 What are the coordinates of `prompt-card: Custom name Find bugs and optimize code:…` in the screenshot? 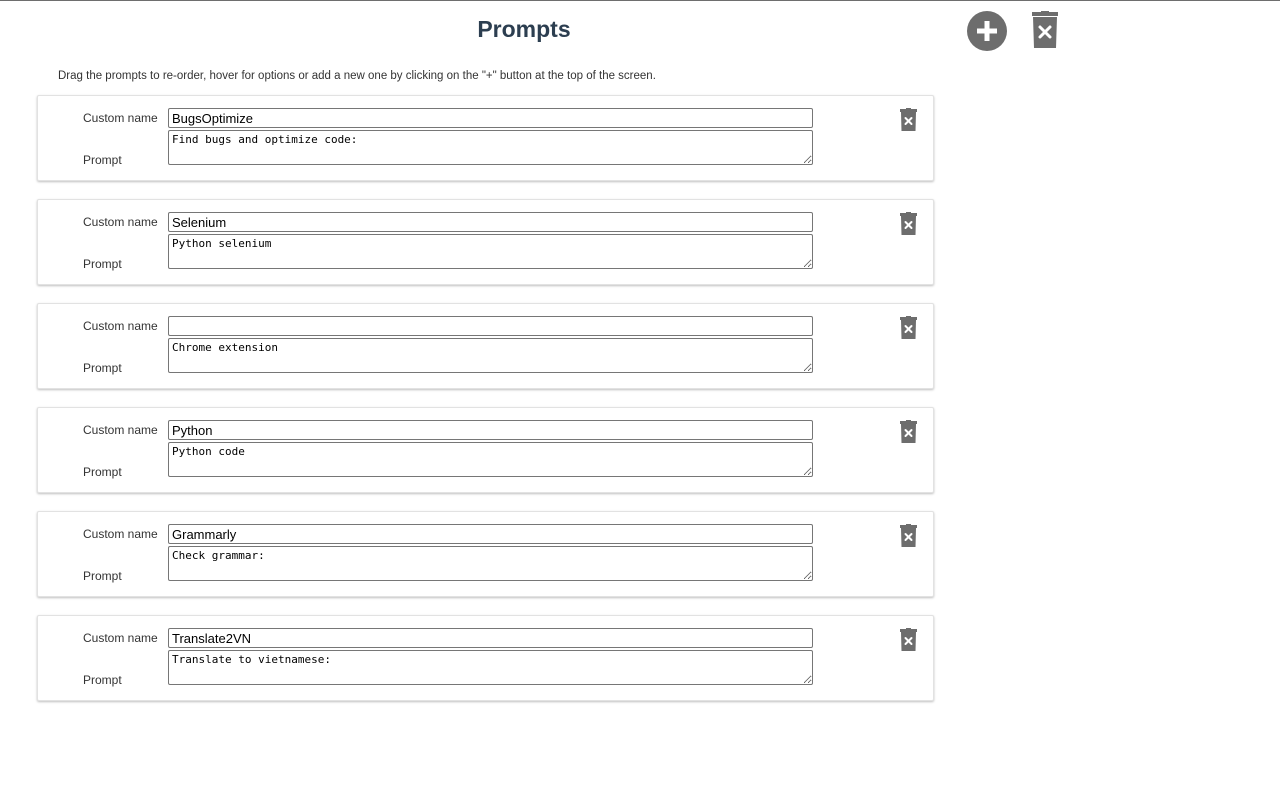 It's located at (485, 138).